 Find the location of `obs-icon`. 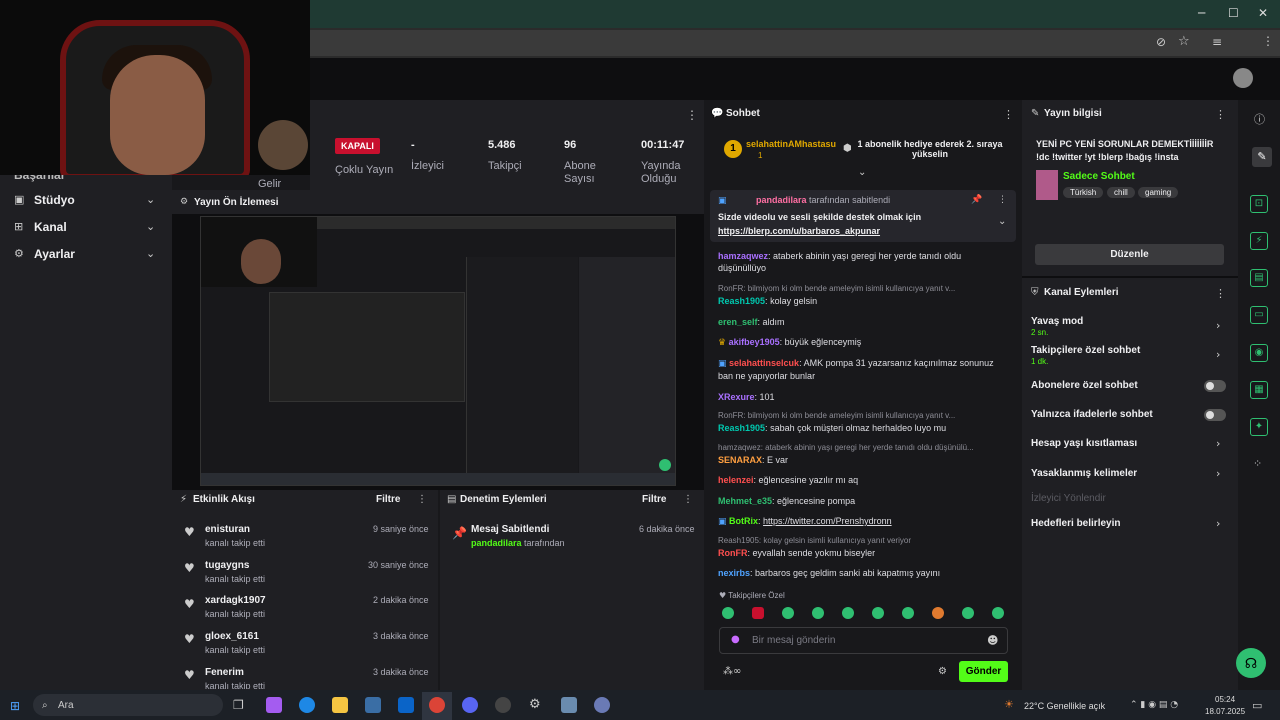

obs-icon is located at coordinates (503, 705).